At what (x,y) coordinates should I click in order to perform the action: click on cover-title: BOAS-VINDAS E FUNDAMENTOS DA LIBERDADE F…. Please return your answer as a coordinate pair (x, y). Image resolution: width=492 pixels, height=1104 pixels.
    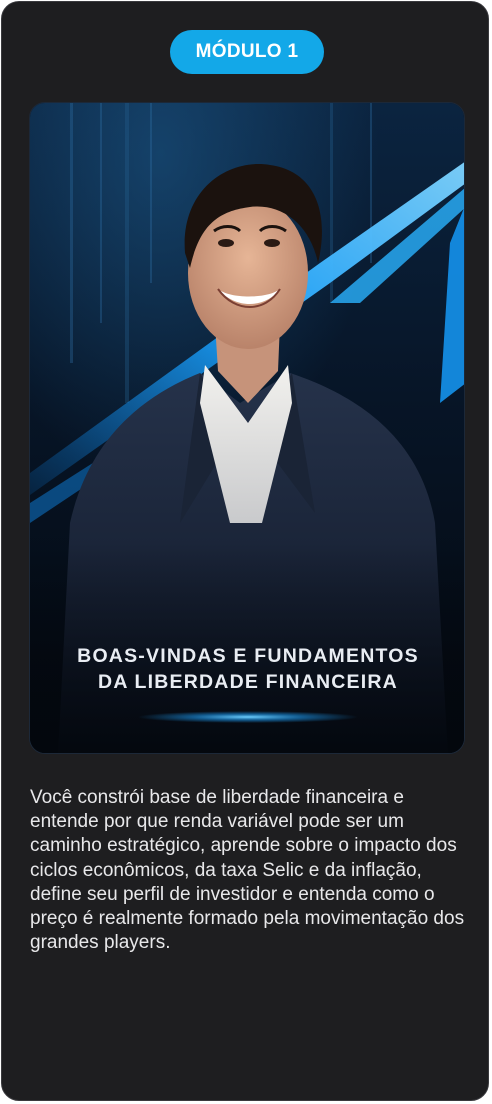
    Looking at the image, I should click on (247, 669).